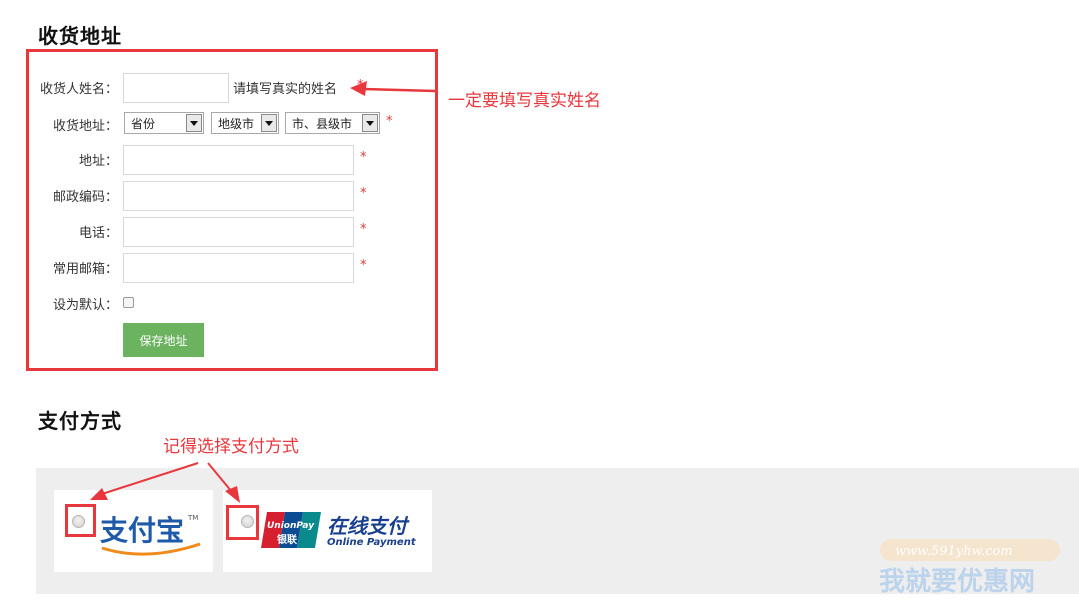  I want to click on unionpay-logo-title: 在线支付, so click(367, 526).